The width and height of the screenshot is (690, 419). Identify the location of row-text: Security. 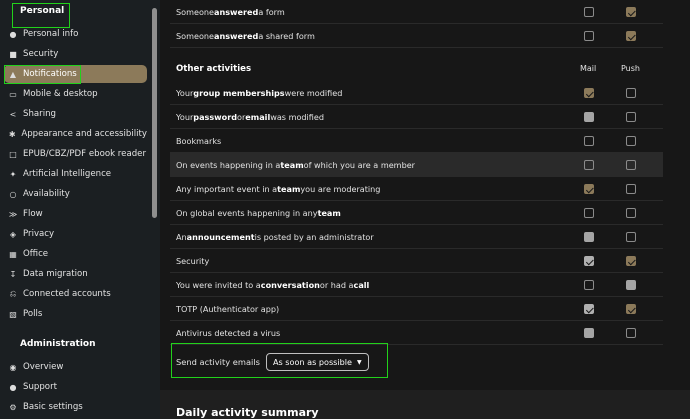
(193, 260).